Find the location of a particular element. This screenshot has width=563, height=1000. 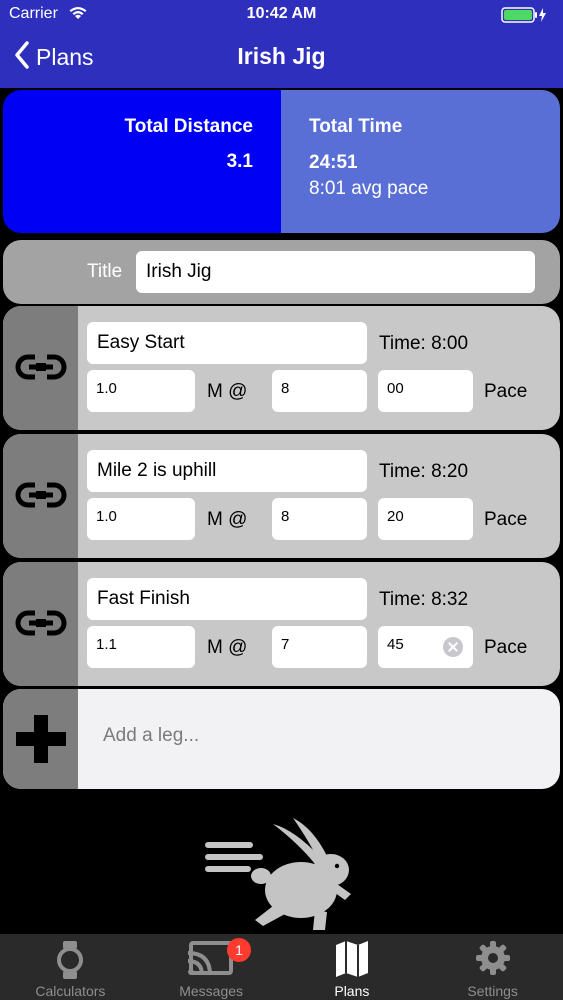

clock: 10:42 AM is located at coordinates (281, 13).